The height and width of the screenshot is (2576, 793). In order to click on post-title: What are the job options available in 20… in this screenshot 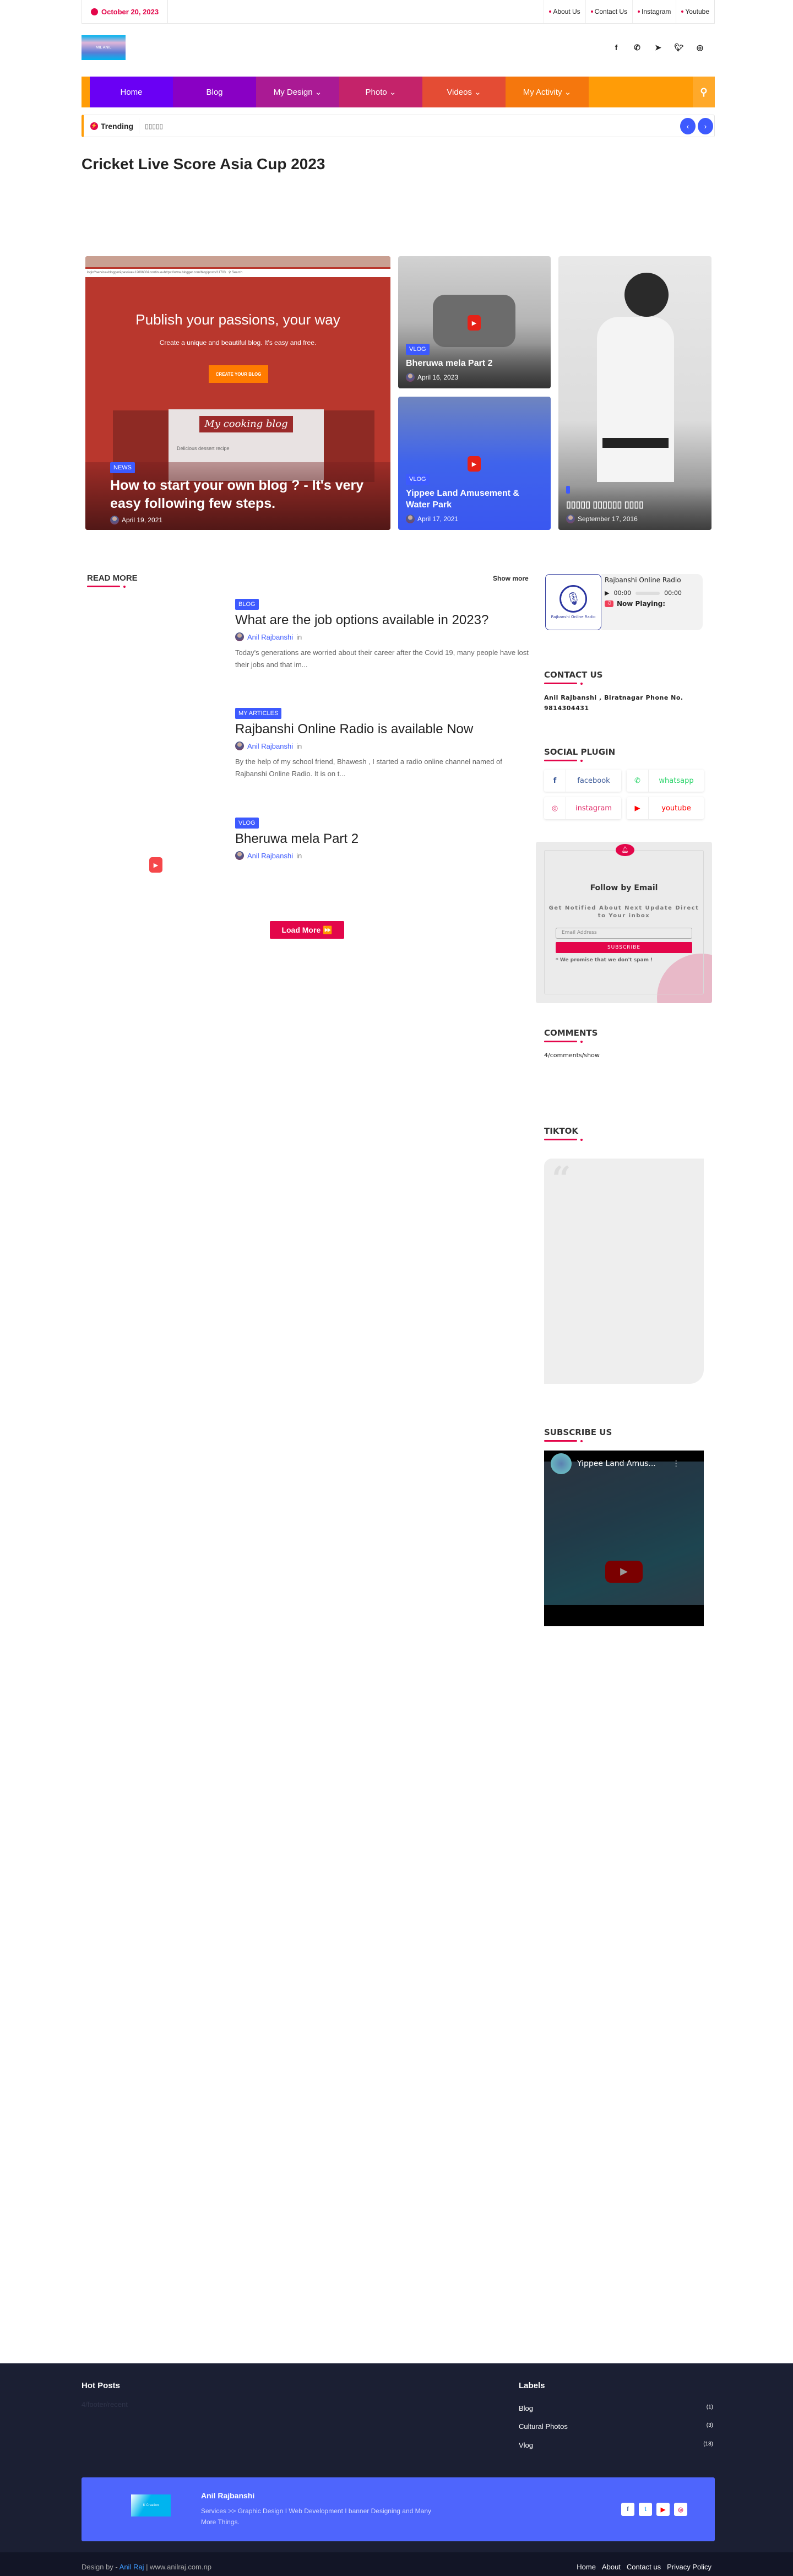, I will do `click(384, 620)`.